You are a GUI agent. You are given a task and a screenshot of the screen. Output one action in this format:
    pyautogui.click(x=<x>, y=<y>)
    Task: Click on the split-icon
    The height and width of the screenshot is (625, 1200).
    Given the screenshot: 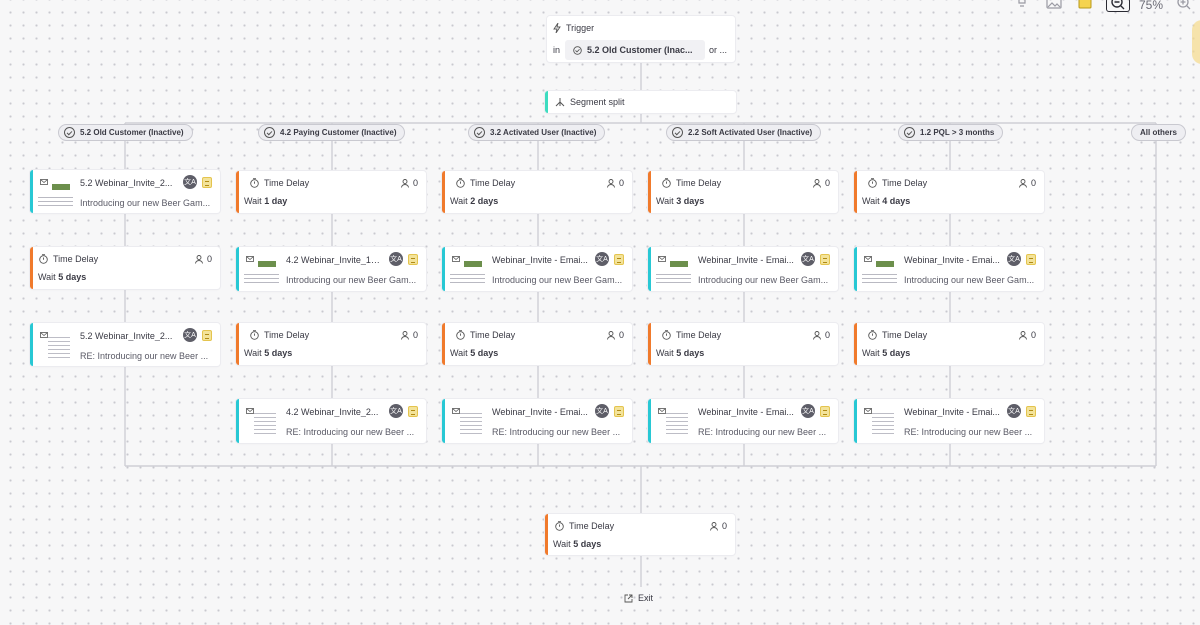 What is the action you would take?
    pyautogui.click(x=560, y=101)
    